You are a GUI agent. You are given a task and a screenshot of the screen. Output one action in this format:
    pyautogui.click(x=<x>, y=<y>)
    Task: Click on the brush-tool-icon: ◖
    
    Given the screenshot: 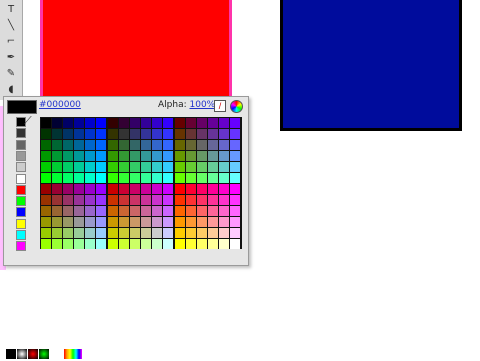 What is the action you would take?
    pyautogui.click(x=11, y=89)
    